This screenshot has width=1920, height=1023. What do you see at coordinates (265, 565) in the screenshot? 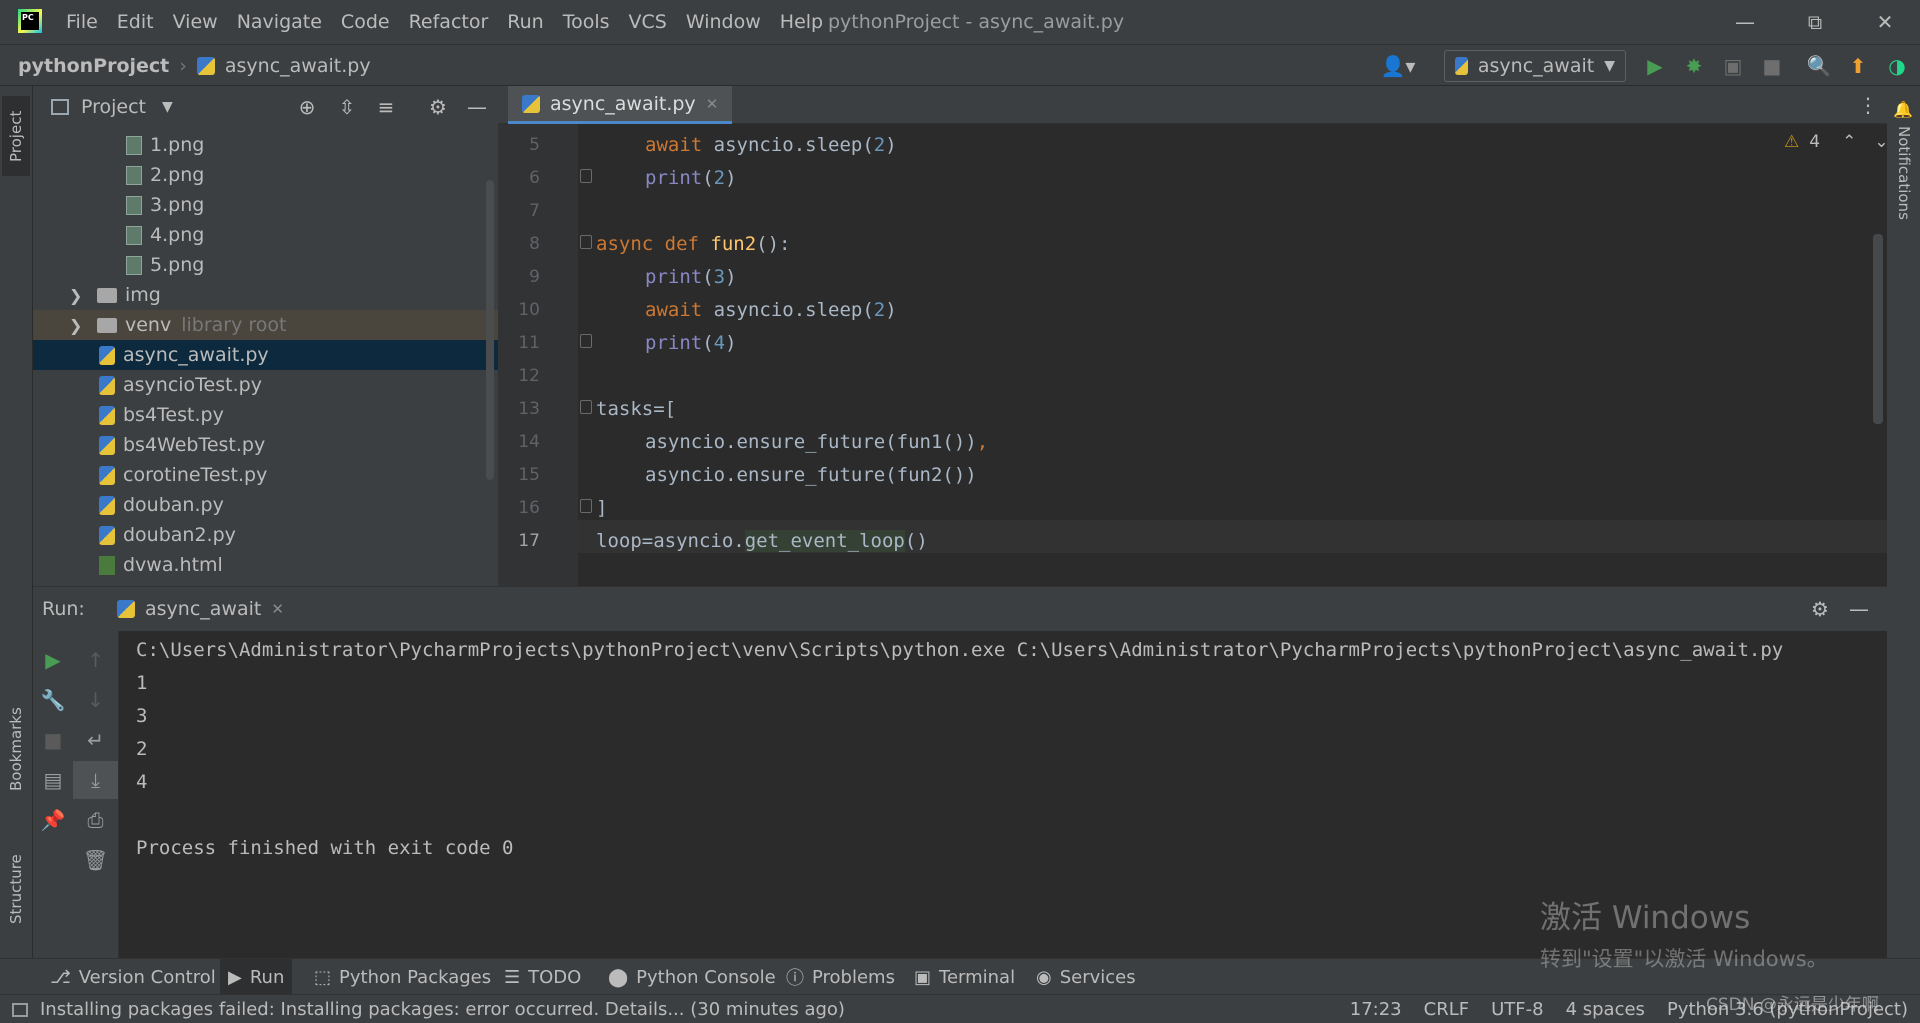
I see `tree-item: dvwa.html` at bounding box center [265, 565].